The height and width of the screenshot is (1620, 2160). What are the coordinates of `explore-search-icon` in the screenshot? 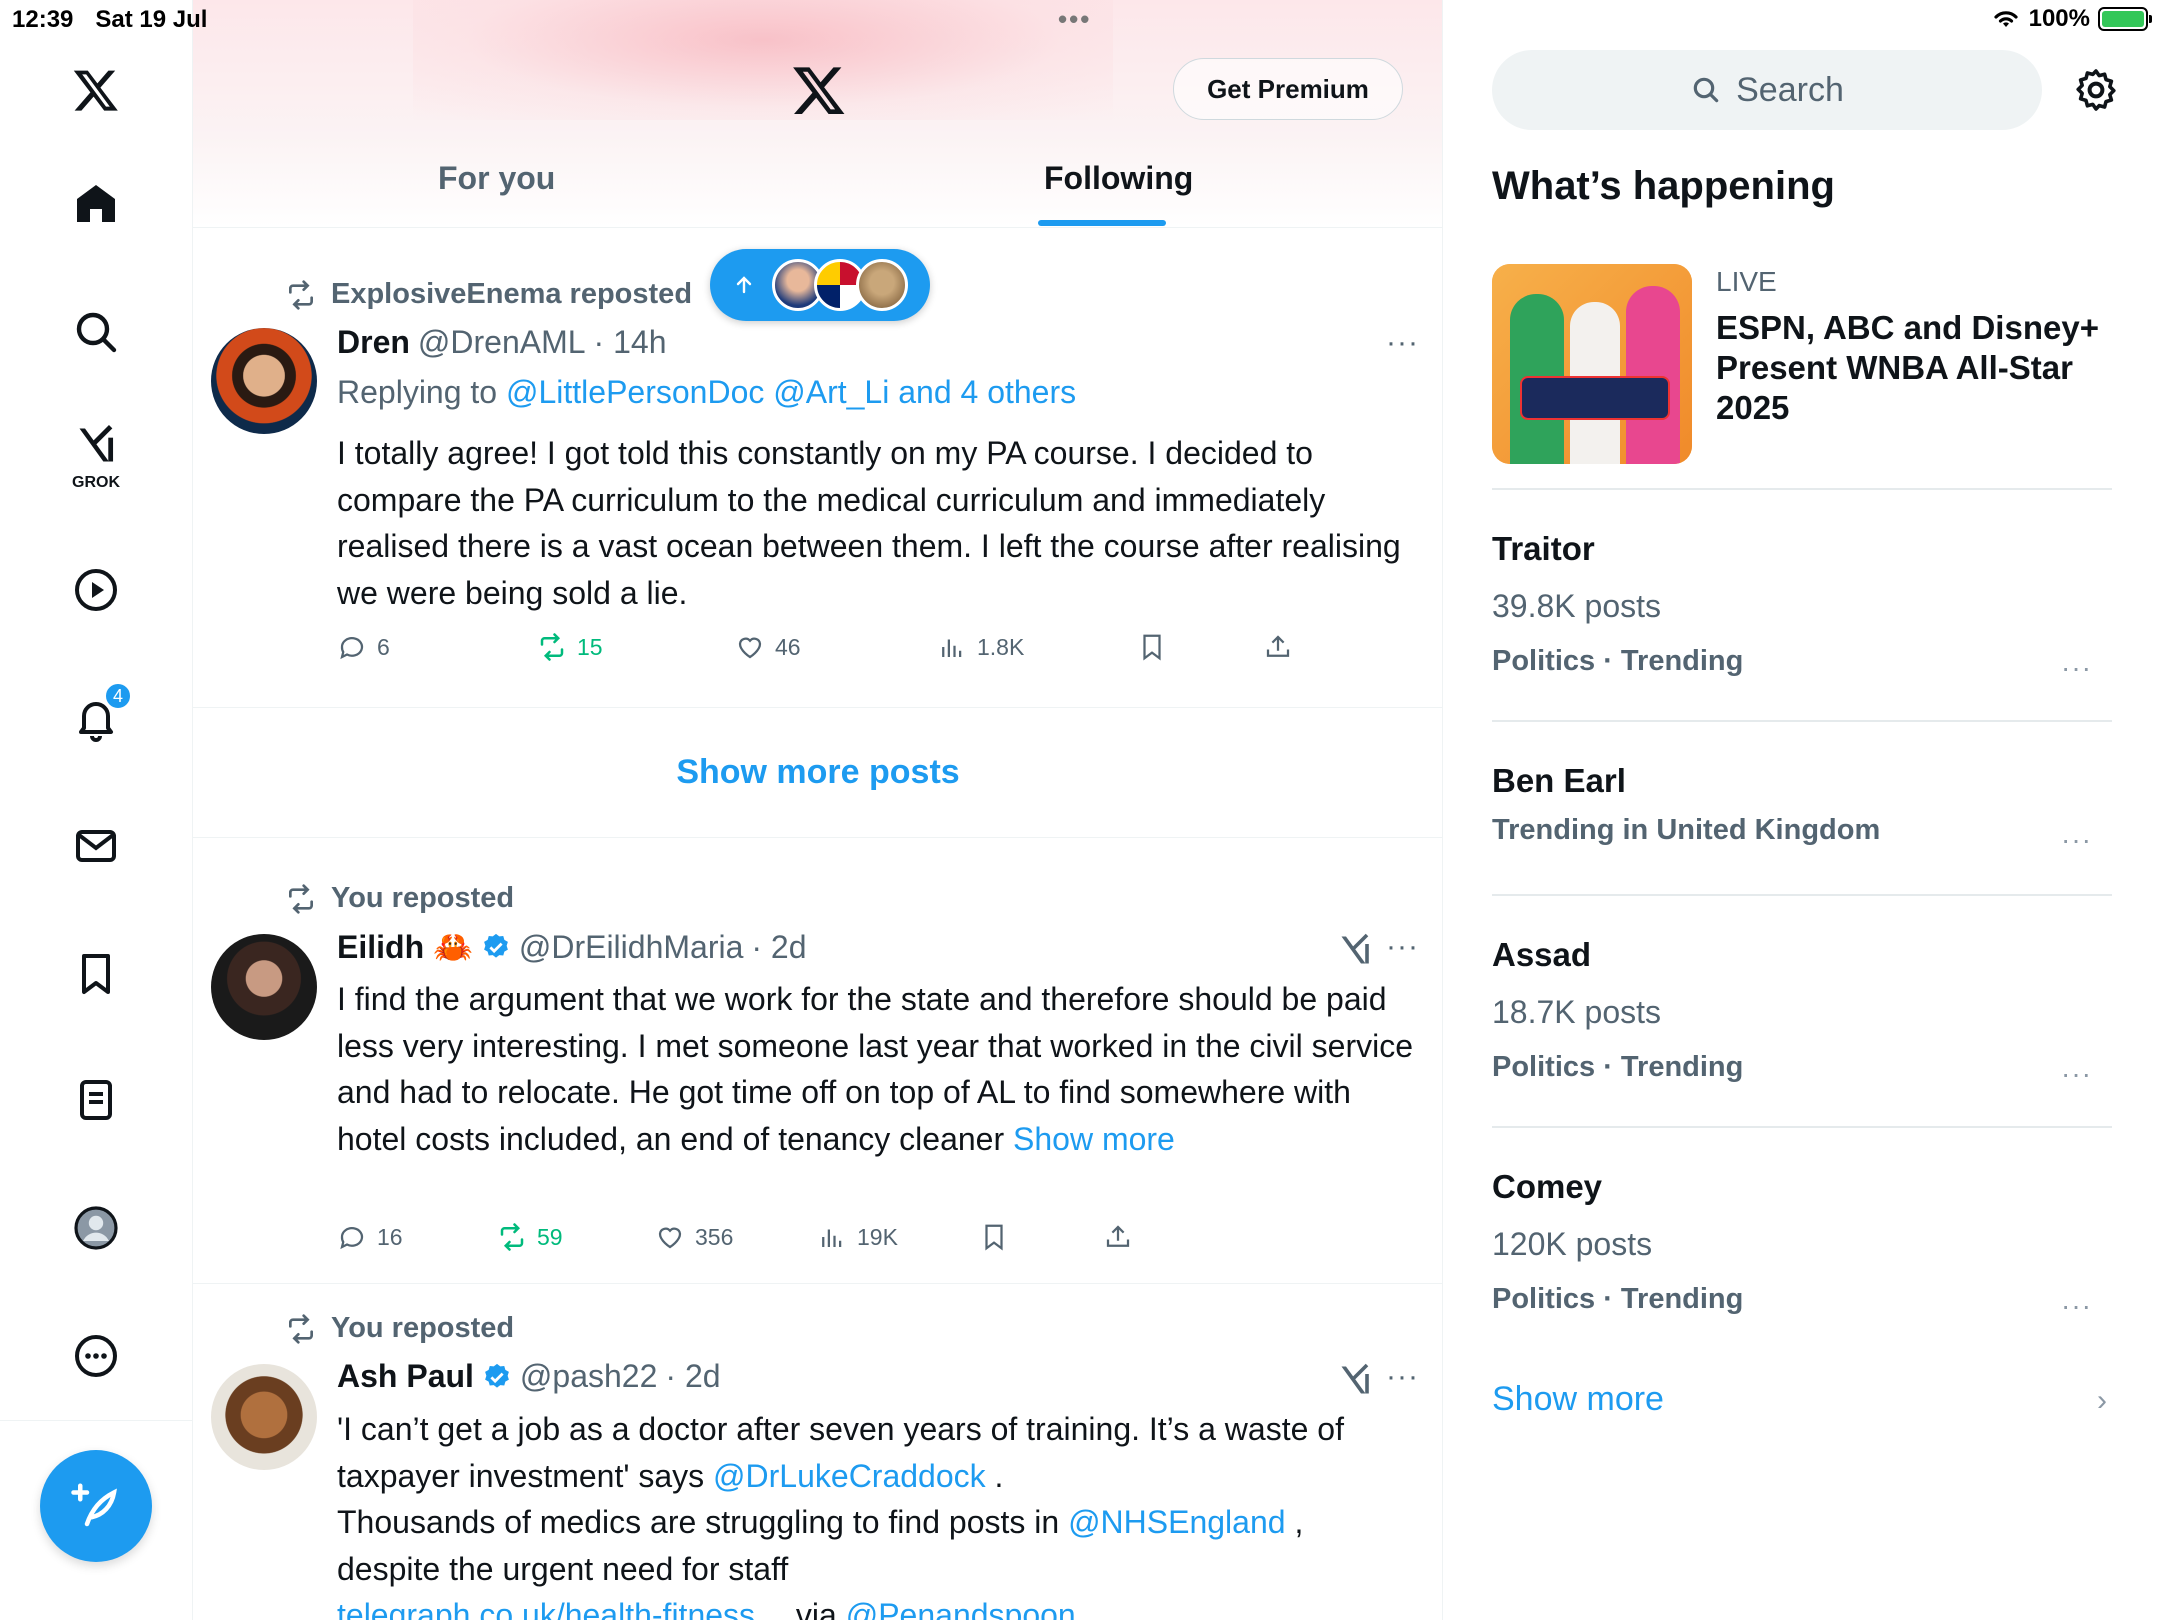 It's located at (96, 332).